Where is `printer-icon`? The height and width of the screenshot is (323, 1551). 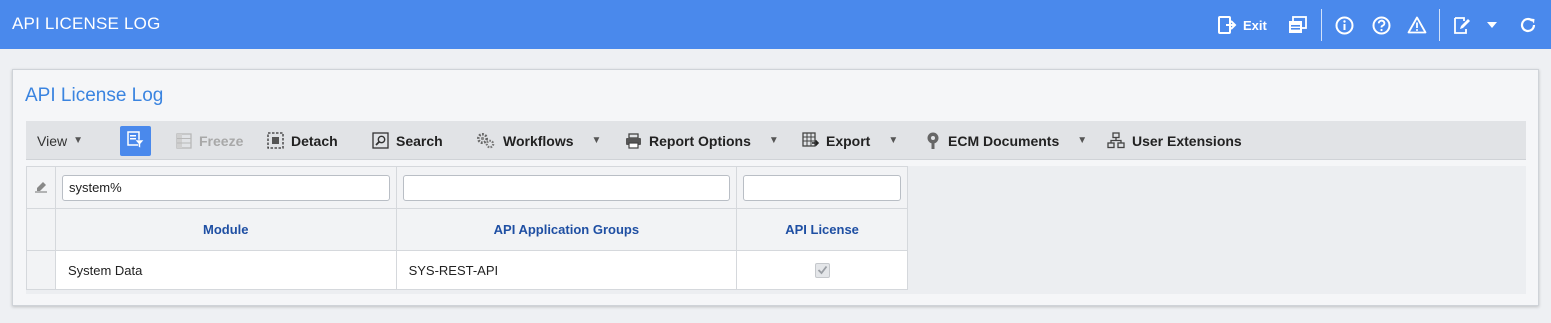 printer-icon is located at coordinates (633, 140).